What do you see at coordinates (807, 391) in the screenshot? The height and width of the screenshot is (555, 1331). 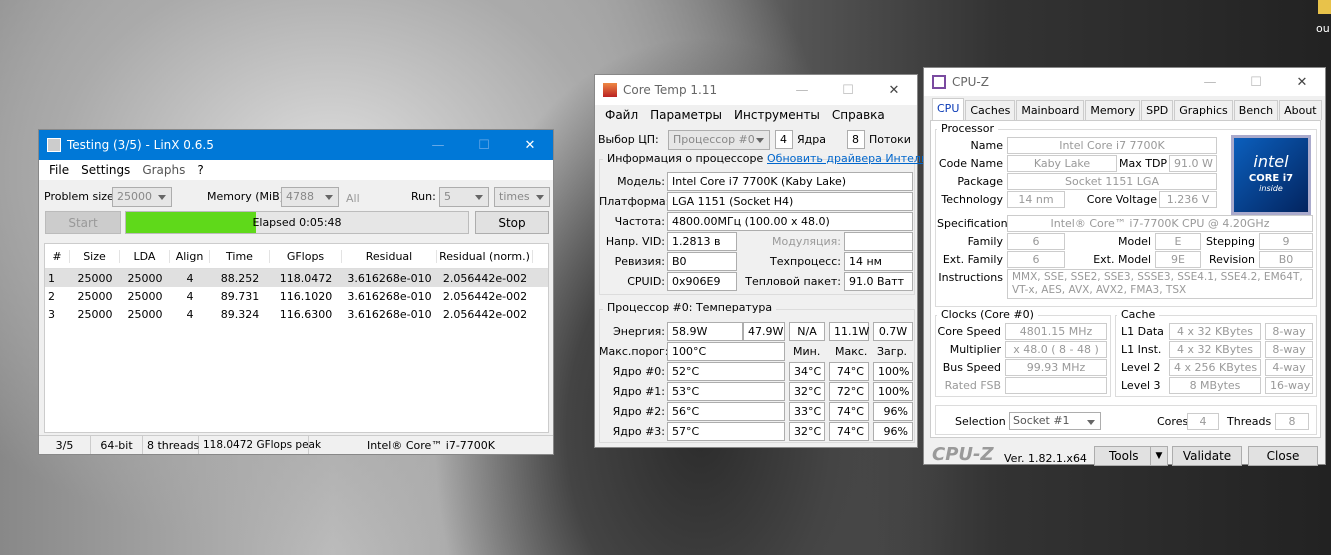 I see `core-1-min: 32°C` at bounding box center [807, 391].